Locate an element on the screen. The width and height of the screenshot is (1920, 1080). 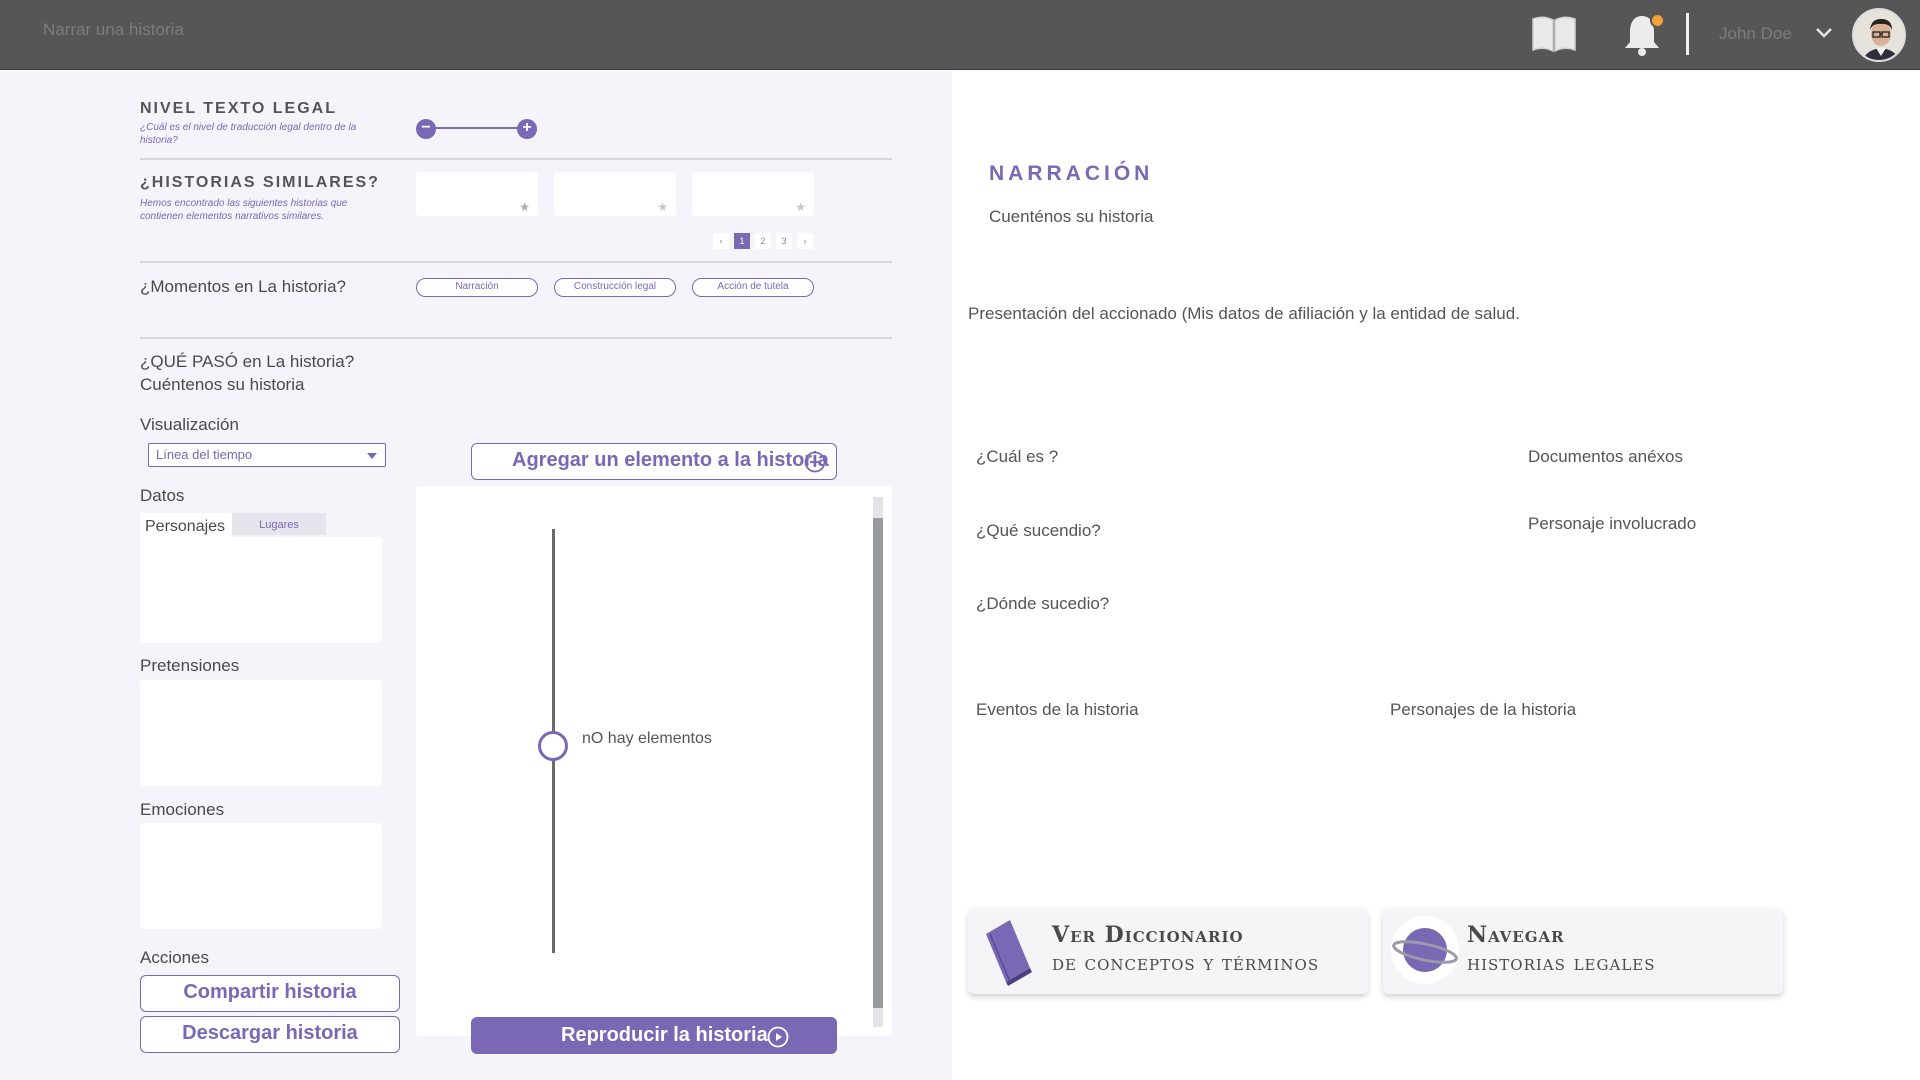
play-story-label: Reproducir la historia is located at coordinates (664, 1035).